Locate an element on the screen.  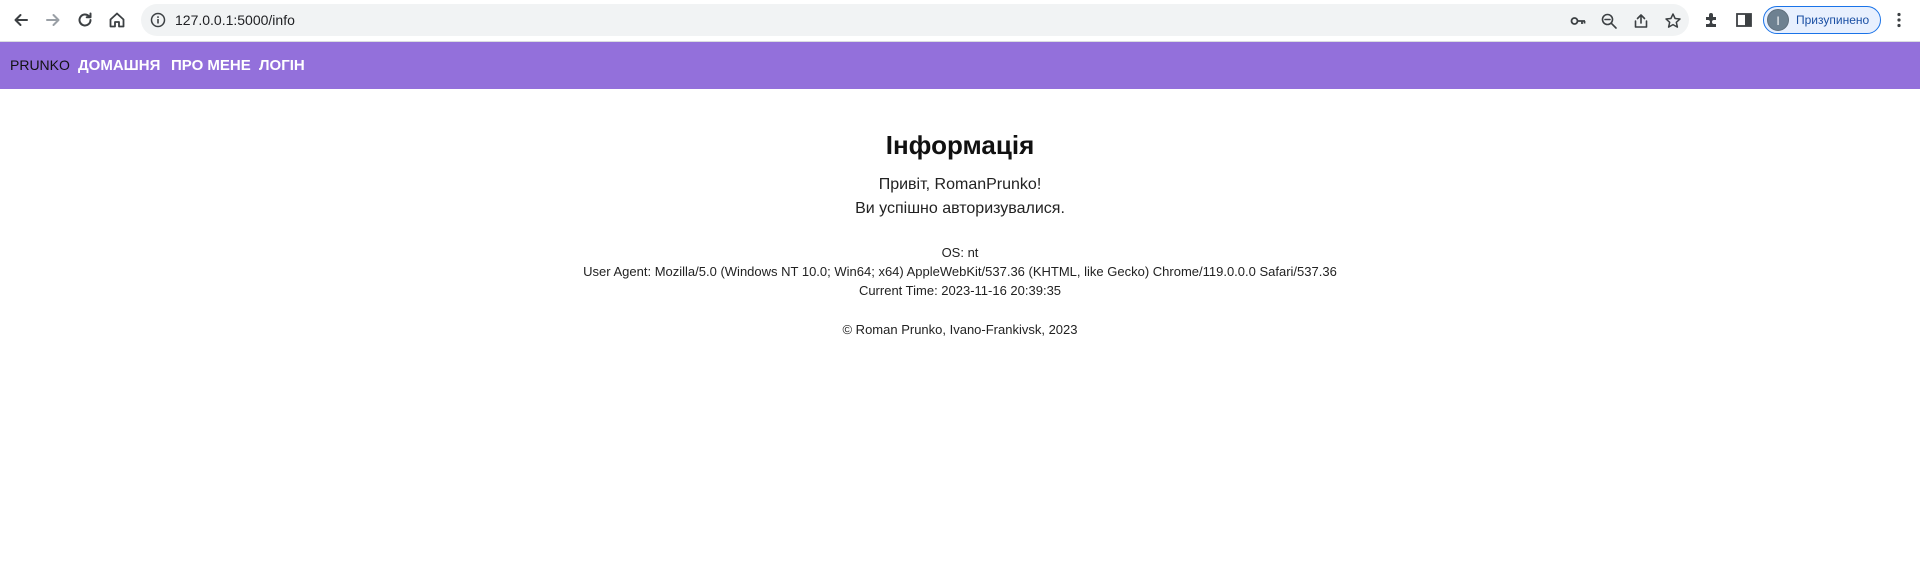
zoom-button is located at coordinates (1609, 21).